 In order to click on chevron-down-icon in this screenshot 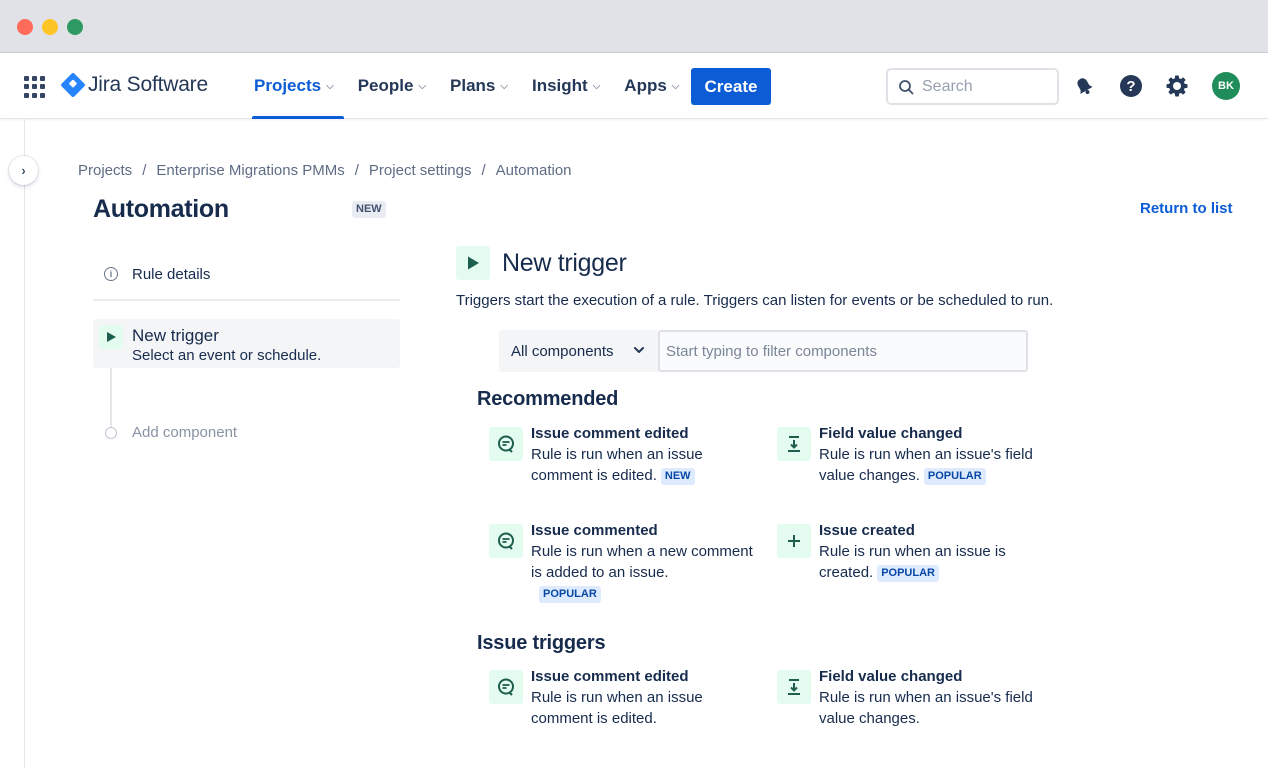, I will do `click(639, 350)`.